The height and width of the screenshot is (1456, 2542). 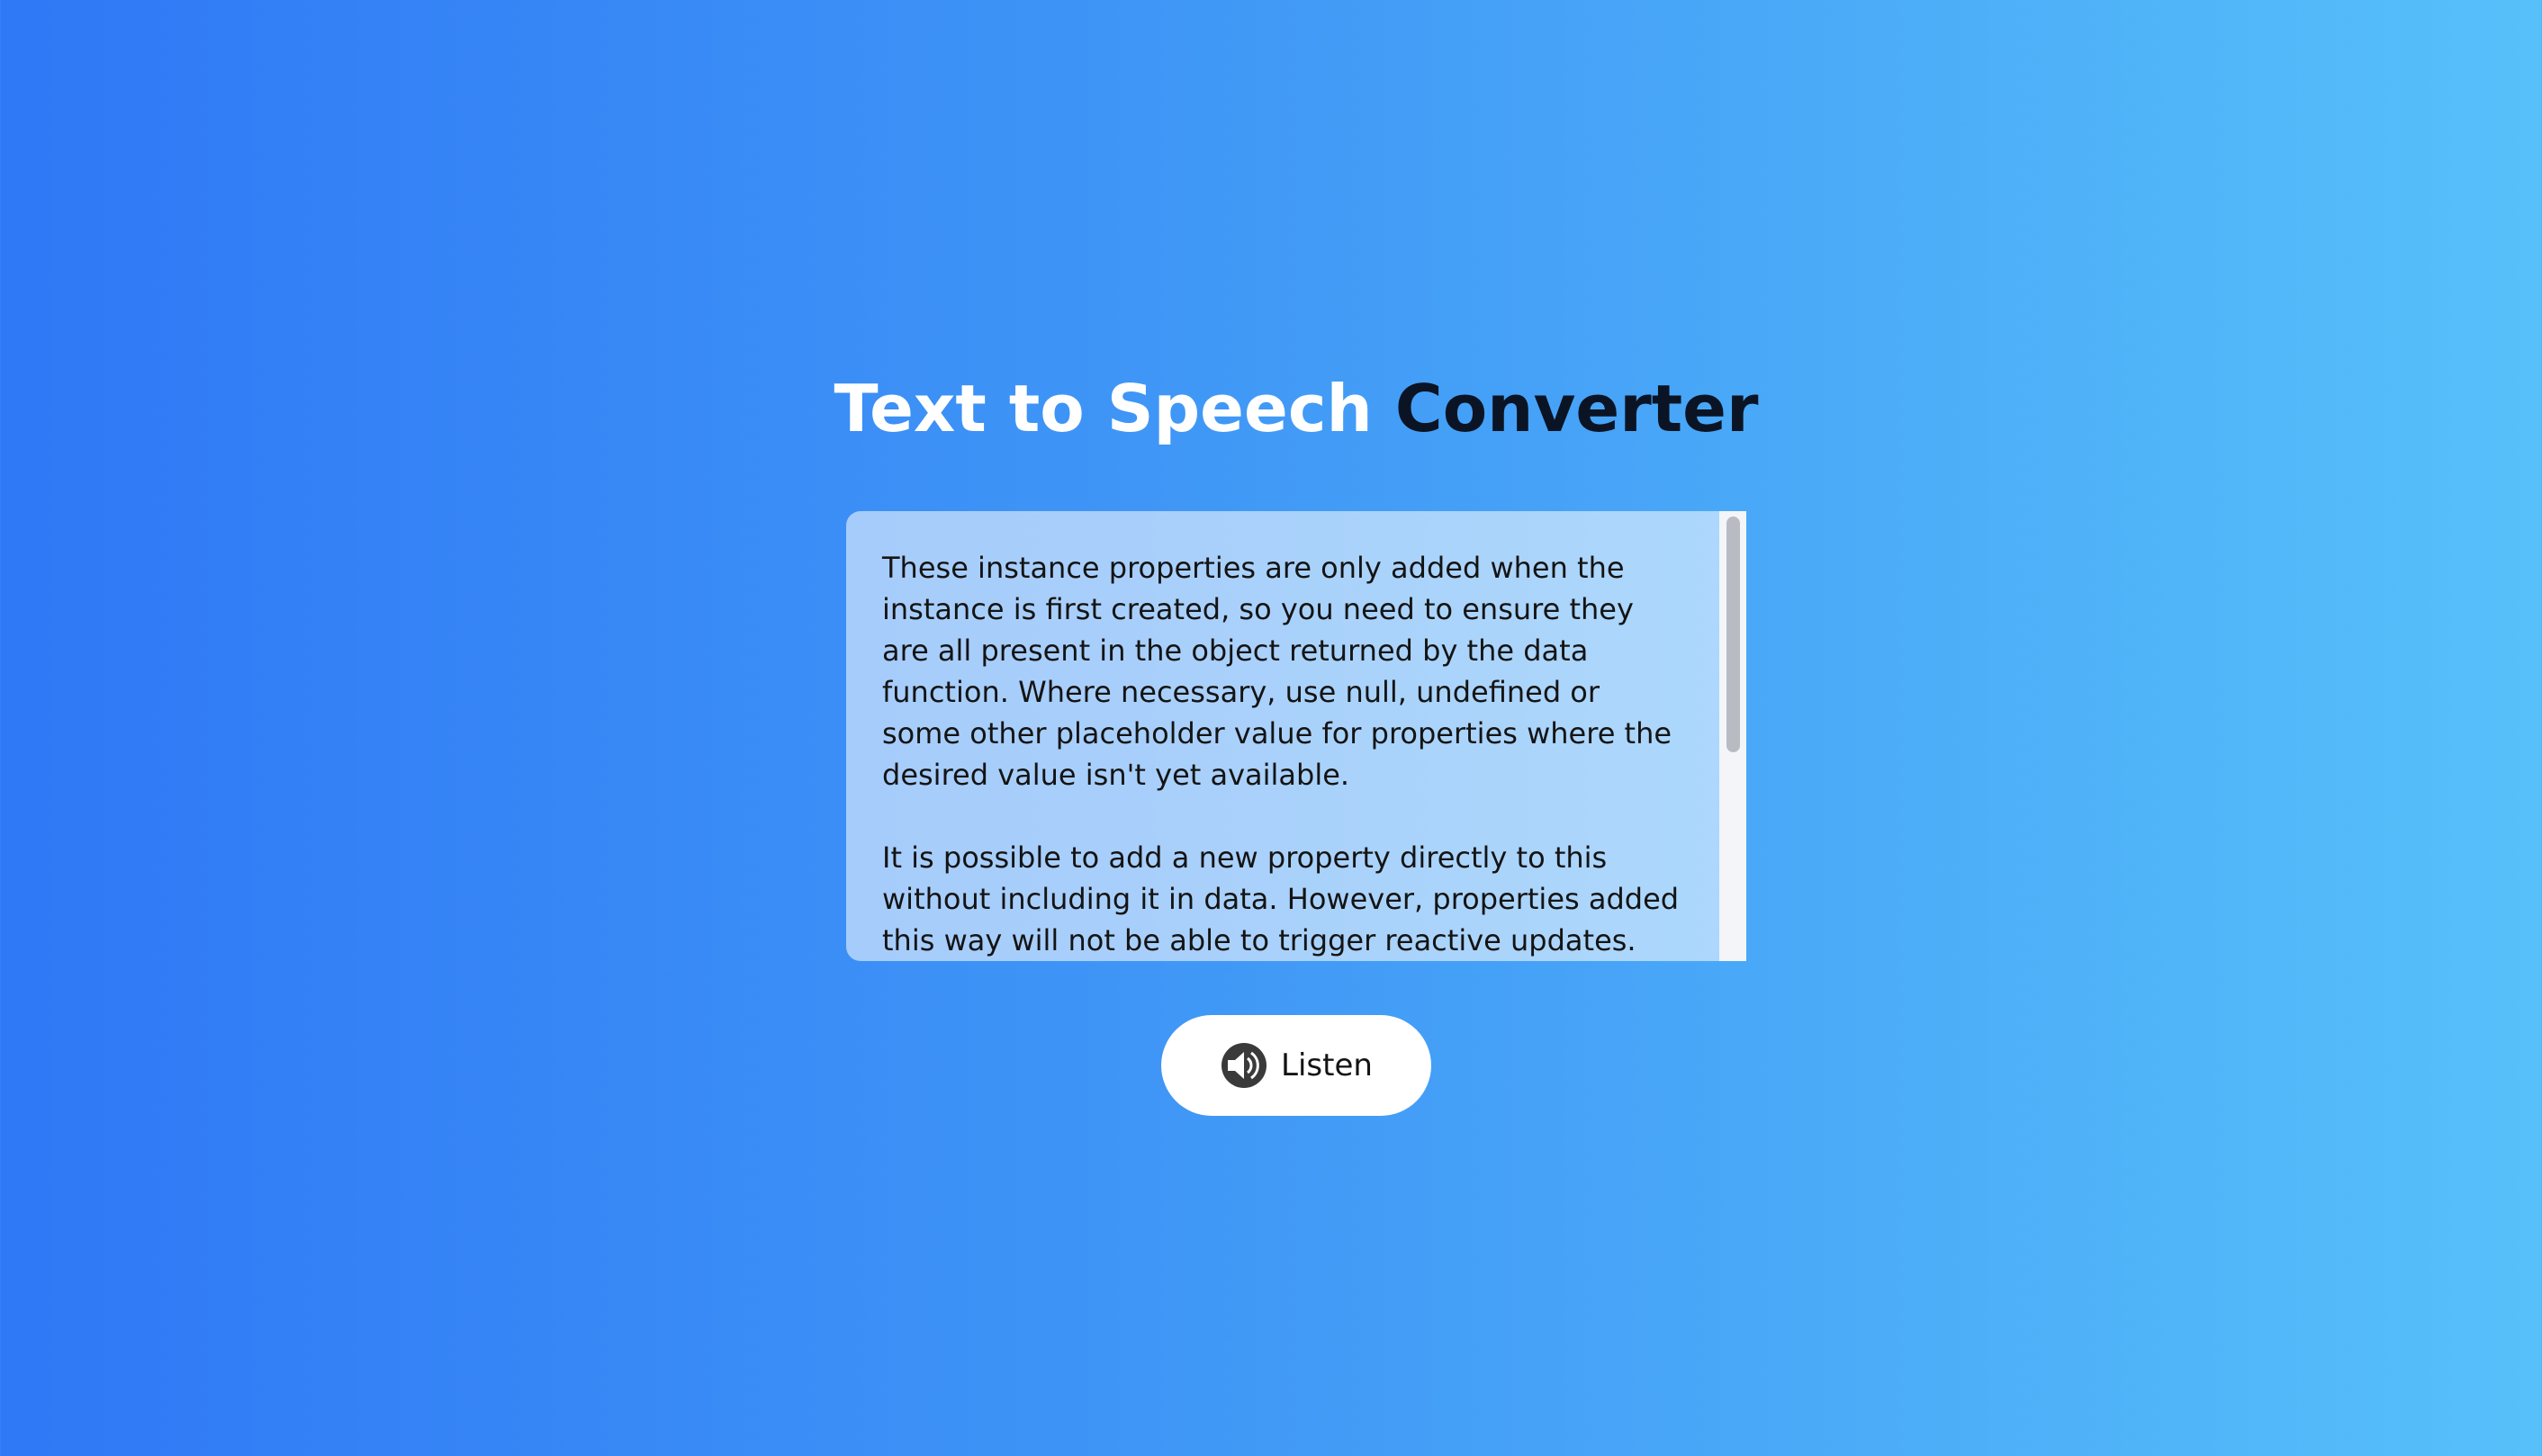 I want to click on title-part-dark: Converter, so click(x=1576, y=408).